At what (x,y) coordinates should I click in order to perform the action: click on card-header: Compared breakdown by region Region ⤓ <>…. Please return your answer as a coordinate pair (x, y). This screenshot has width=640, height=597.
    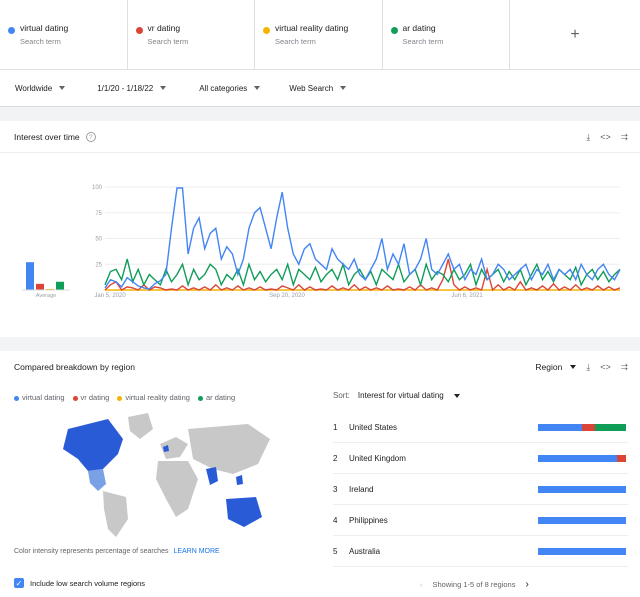
    Looking at the image, I should click on (320, 367).